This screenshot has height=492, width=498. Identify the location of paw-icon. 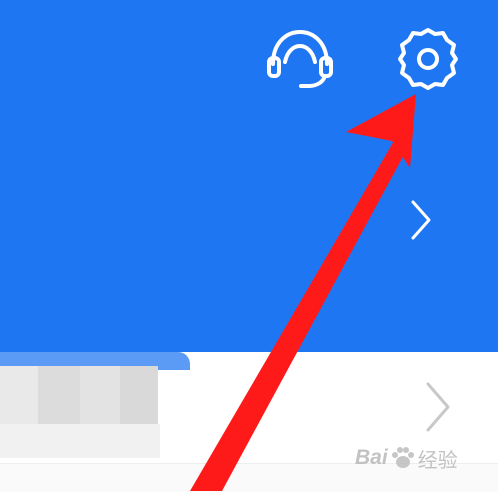
(402, 457).